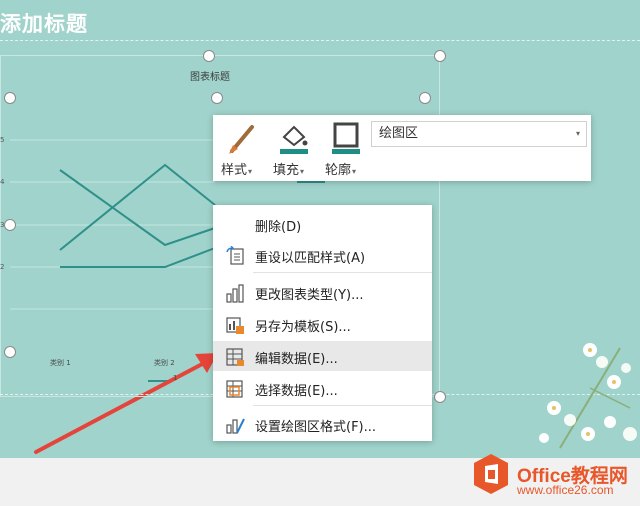 This screenshot has height=506, width=640. I want to click on select-data-icon, so click(234, 389).